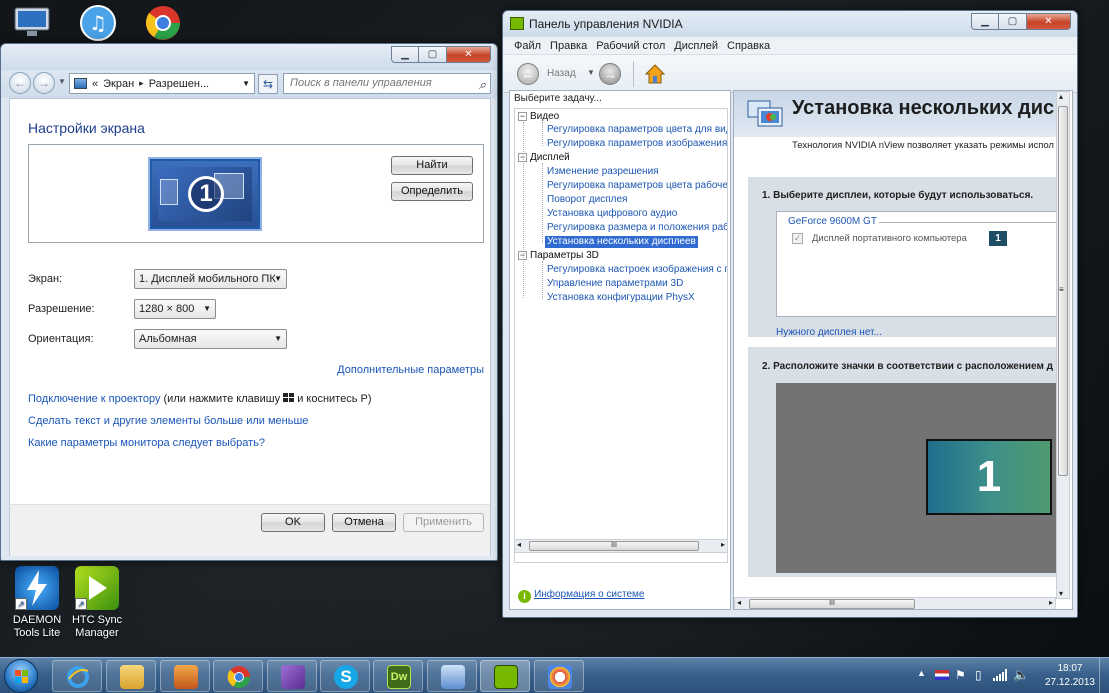 This screenshot has height=693, width=1109. Describe the element at coordinates (482, 84) in the screenshot. I see `search-icon: ⌕` at that location.